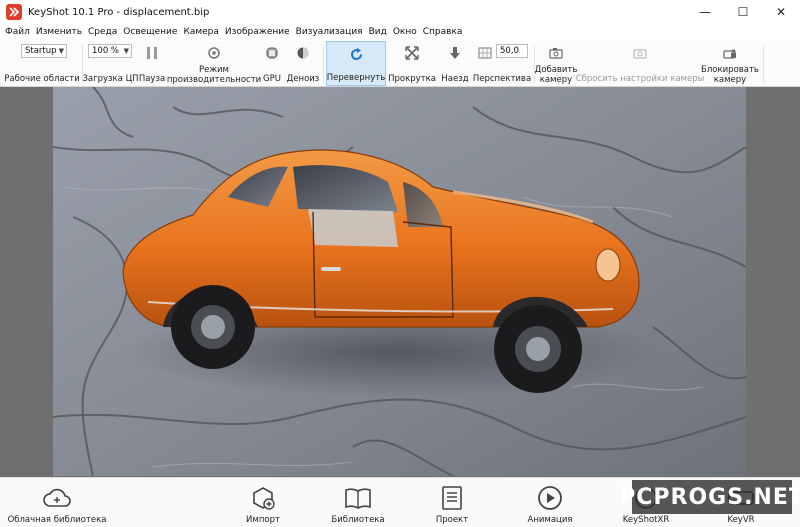 The width and height of the screenshot is (800, 527). I want to click on reset-camera-button: Сбросить настройки камеры, so click(640, 63).